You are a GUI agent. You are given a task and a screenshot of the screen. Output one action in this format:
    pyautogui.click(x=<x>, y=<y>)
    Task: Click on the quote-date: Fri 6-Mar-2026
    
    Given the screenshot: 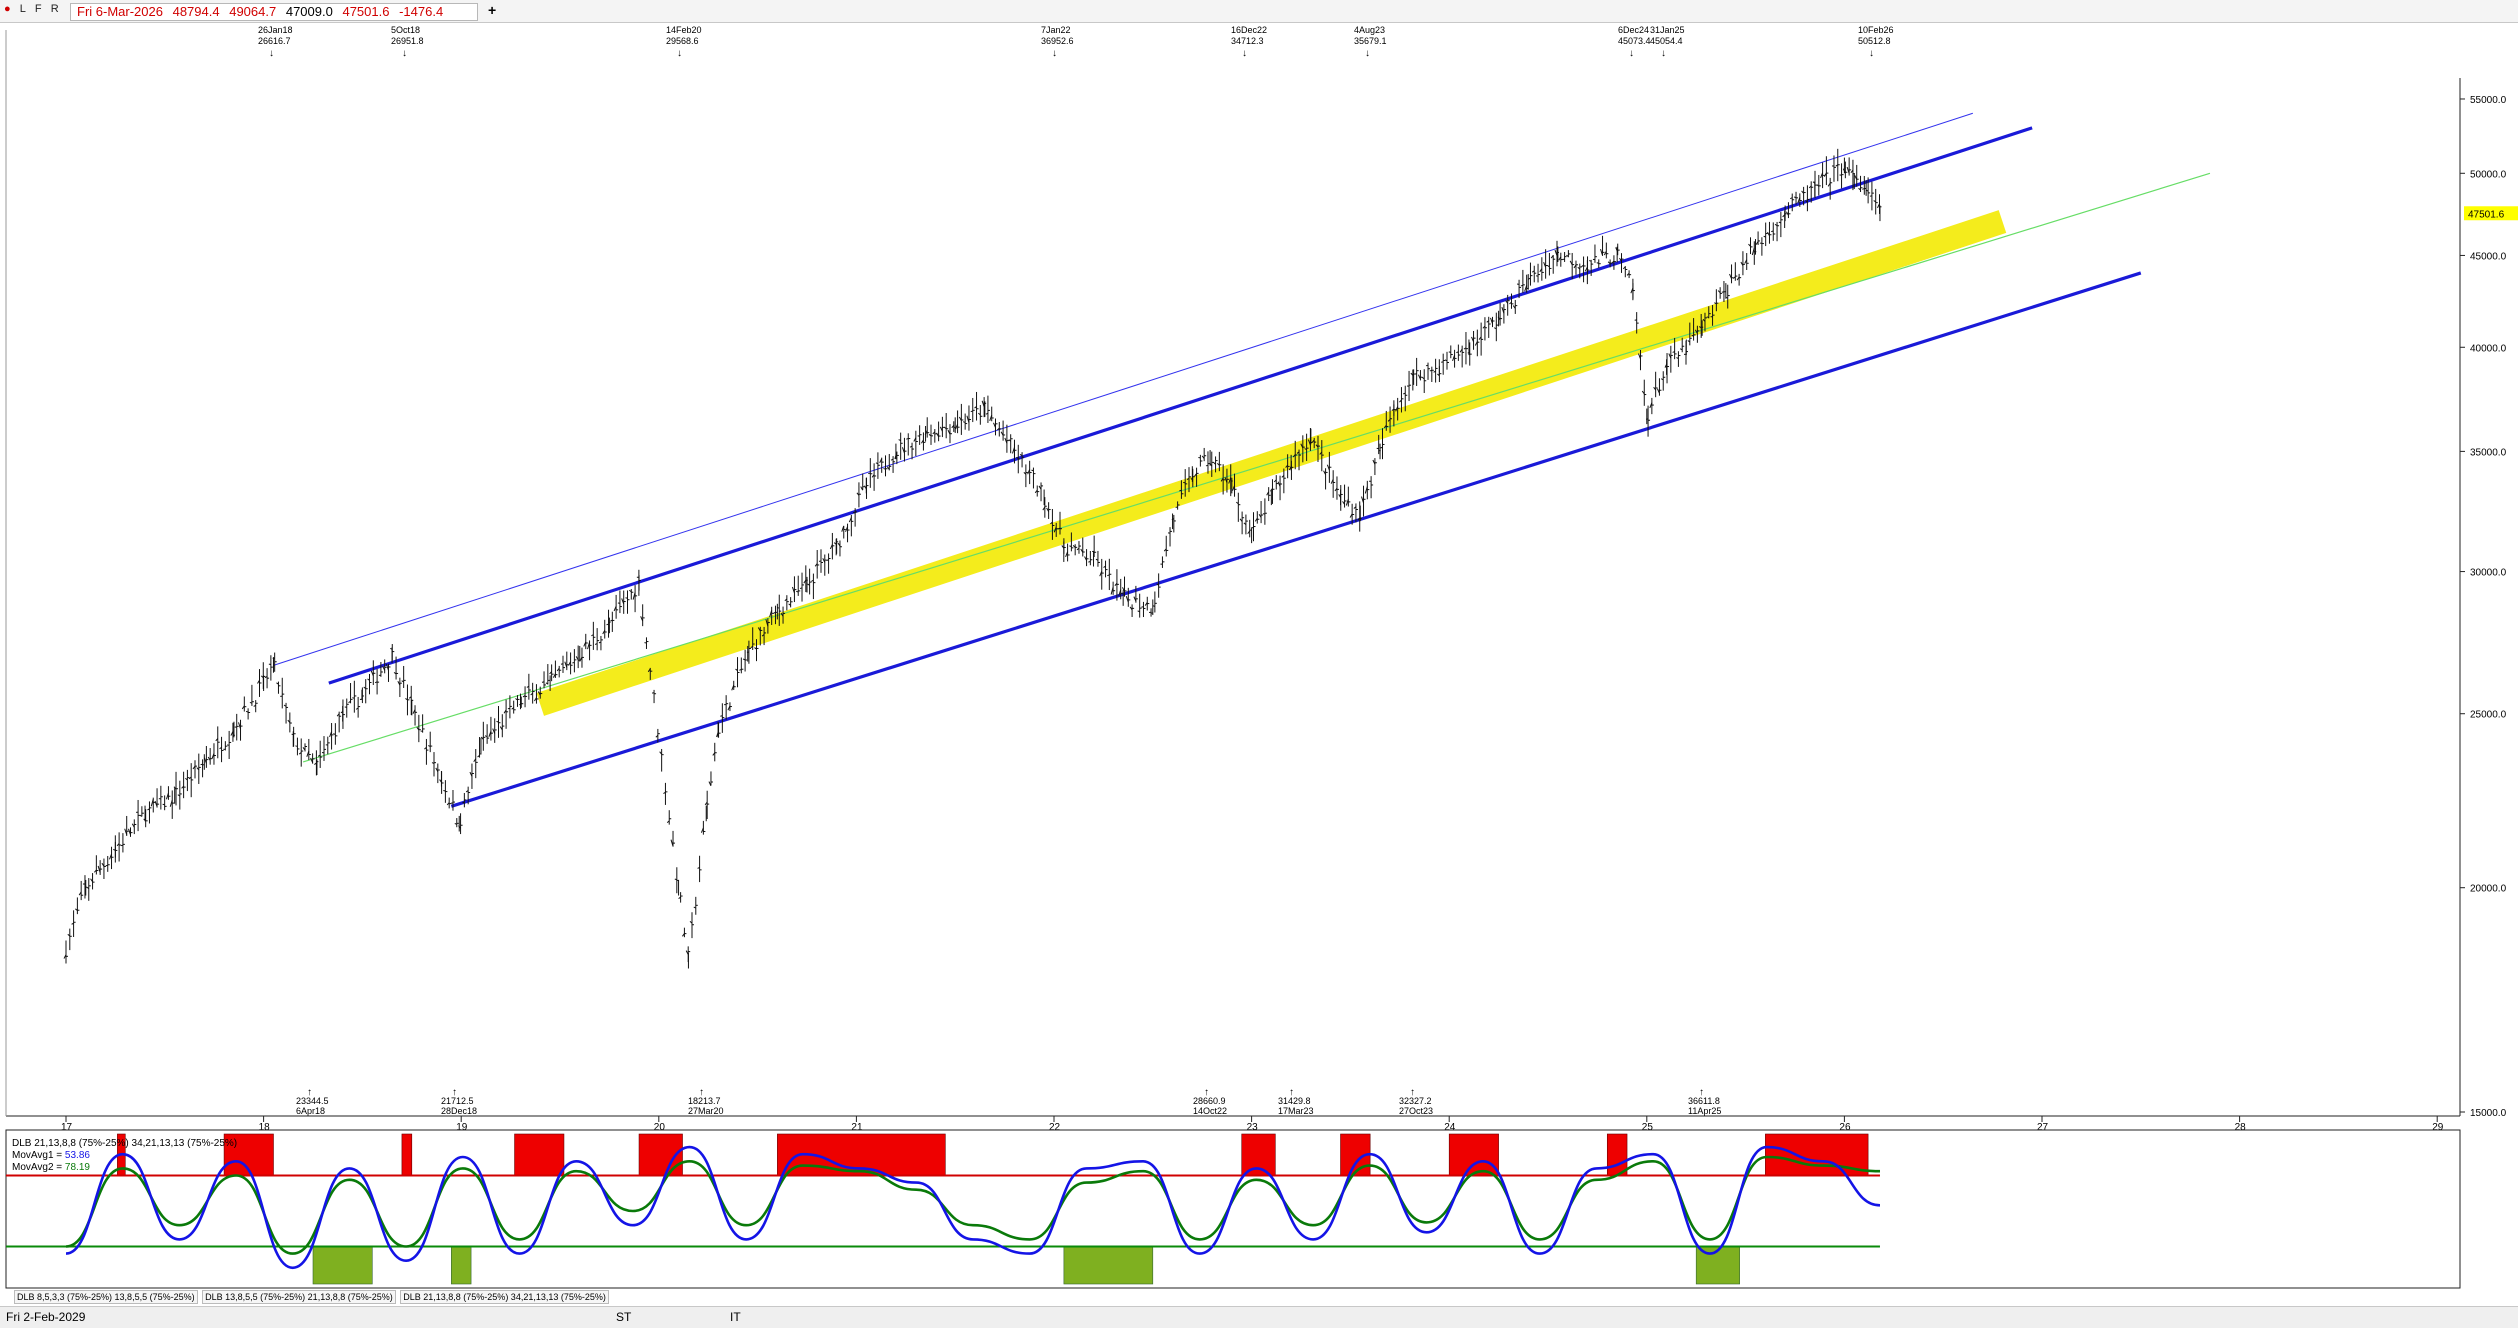 What is the action you would take?
    pyautogui.click(x=120, y=11)
    